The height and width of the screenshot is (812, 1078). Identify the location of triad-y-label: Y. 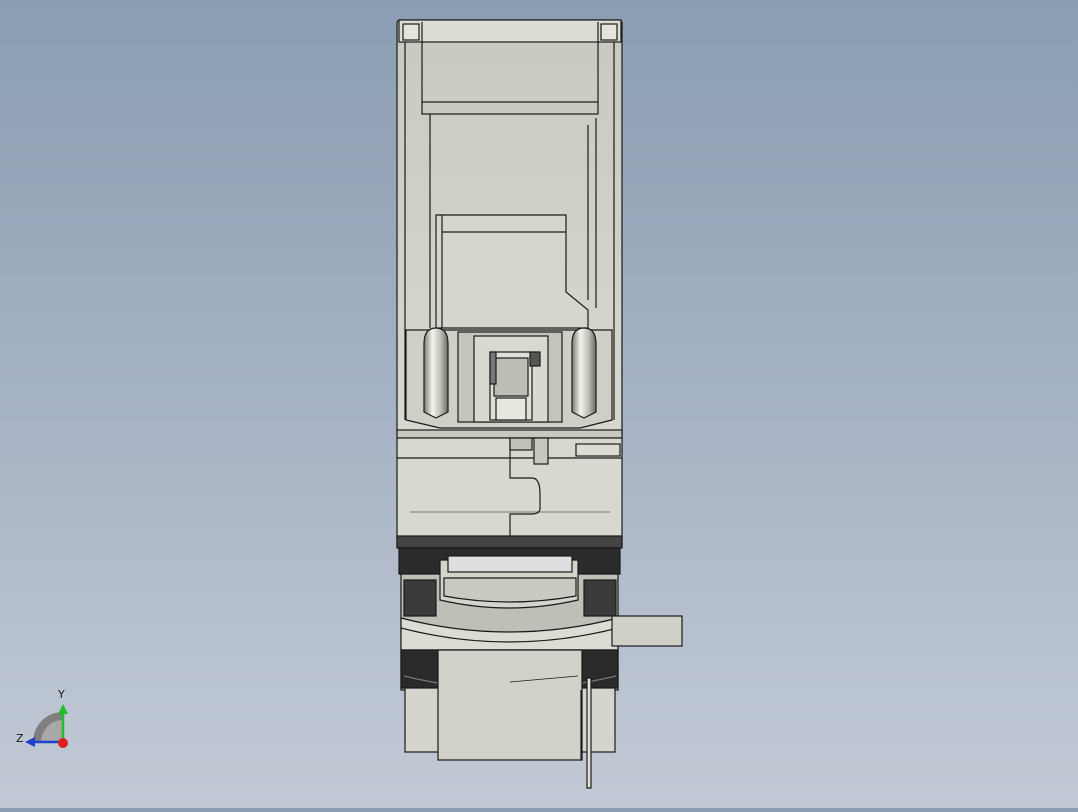
(61, 694).